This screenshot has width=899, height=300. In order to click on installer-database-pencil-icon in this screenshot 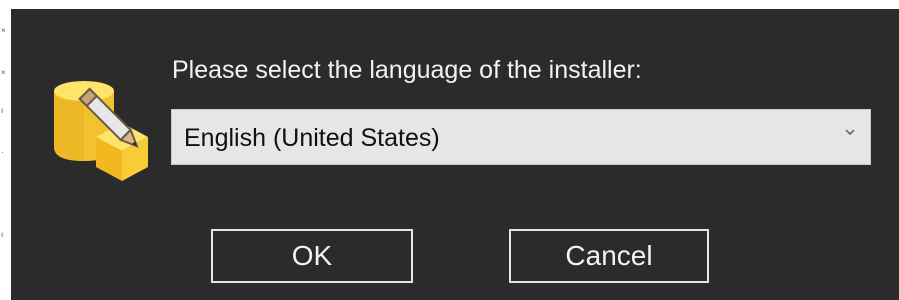, I will do `click(101, 131)`.